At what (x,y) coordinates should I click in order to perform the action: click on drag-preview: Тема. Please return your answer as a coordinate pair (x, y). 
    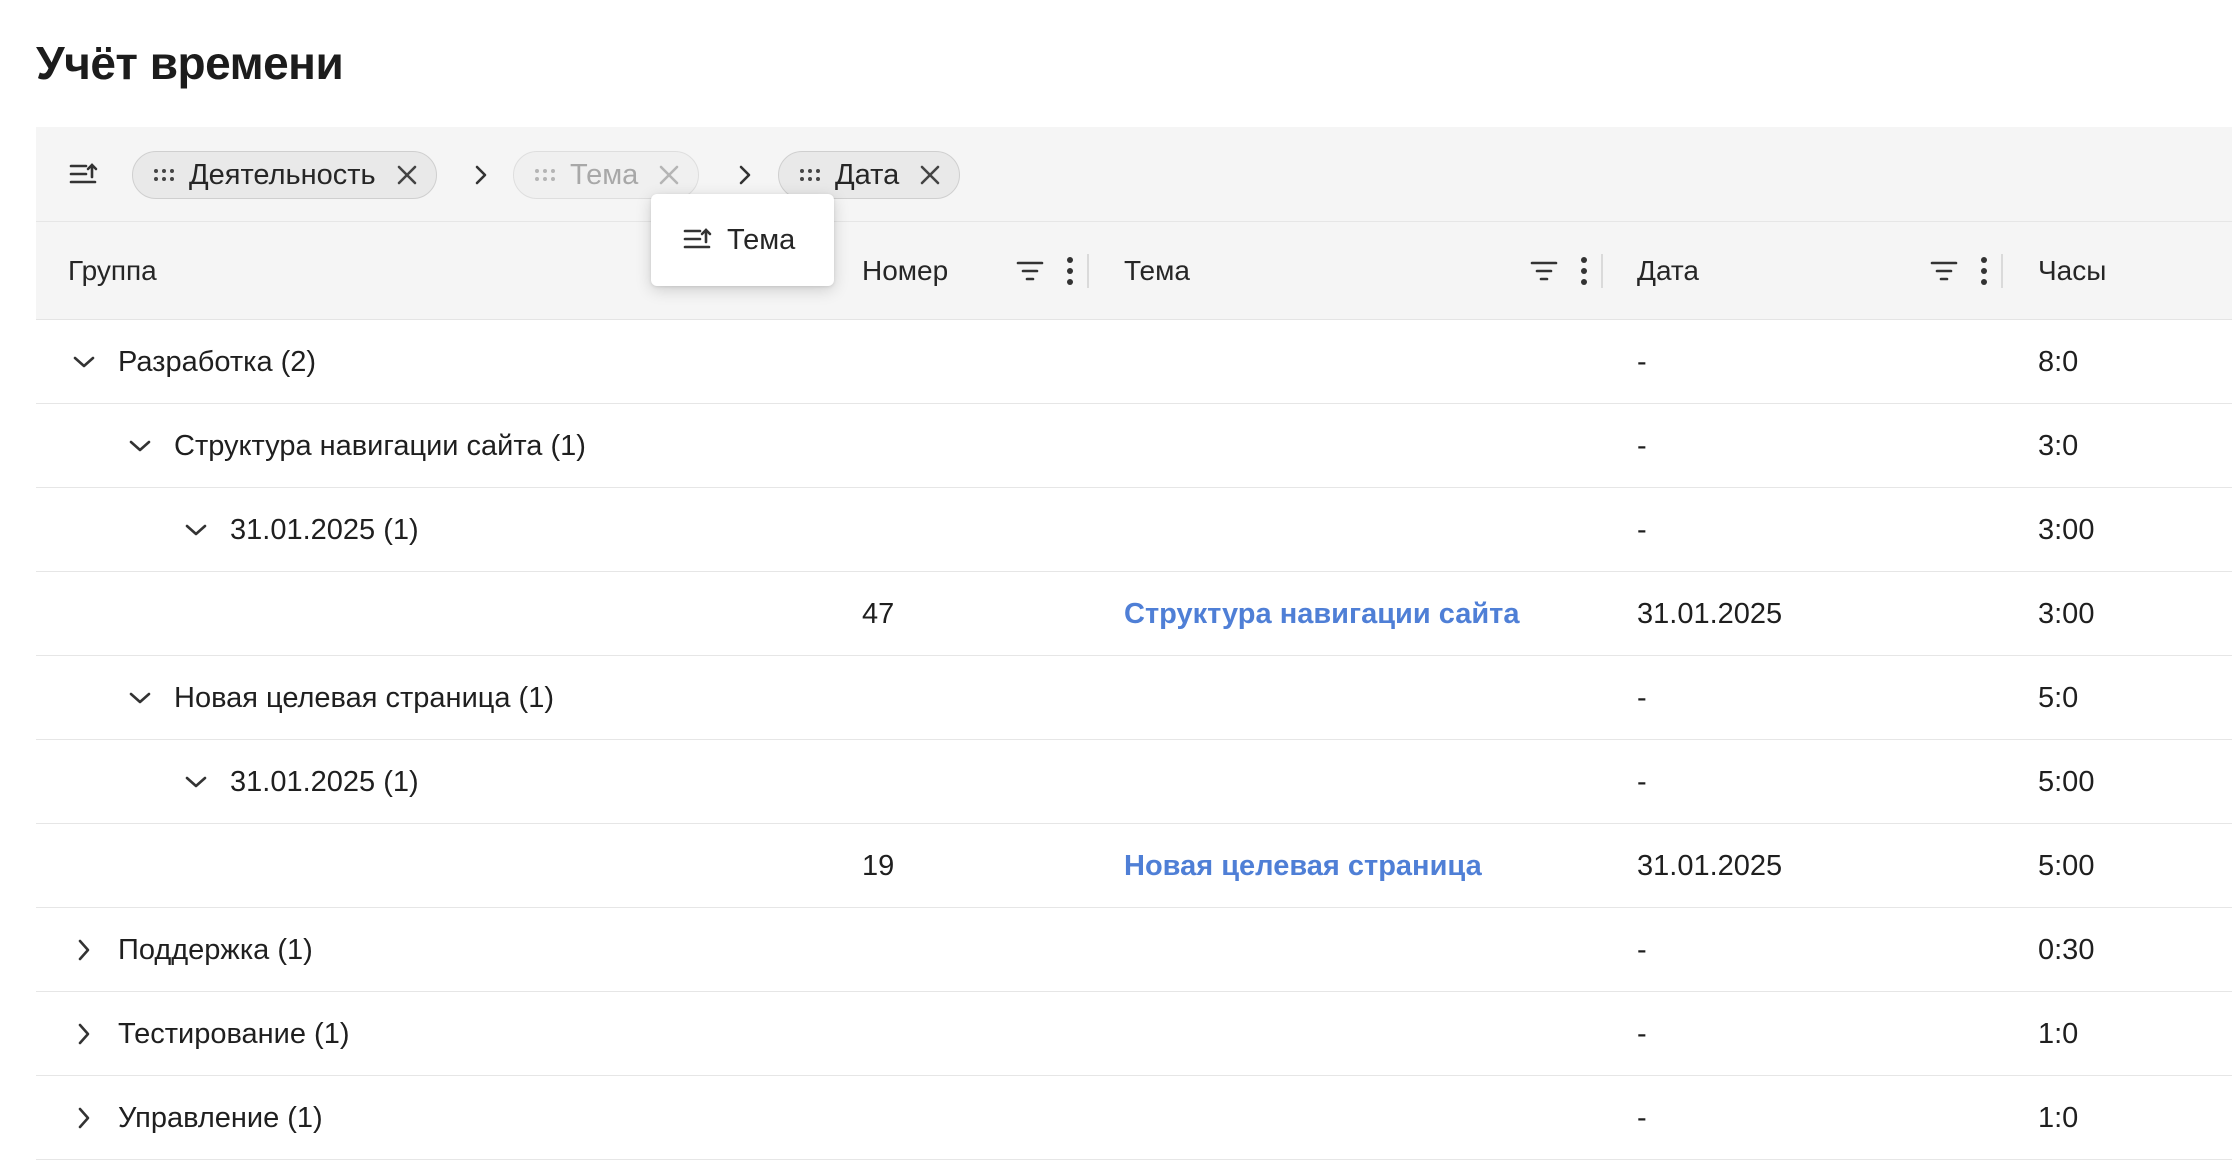
    Looking at the image, I should click on (742, 240).